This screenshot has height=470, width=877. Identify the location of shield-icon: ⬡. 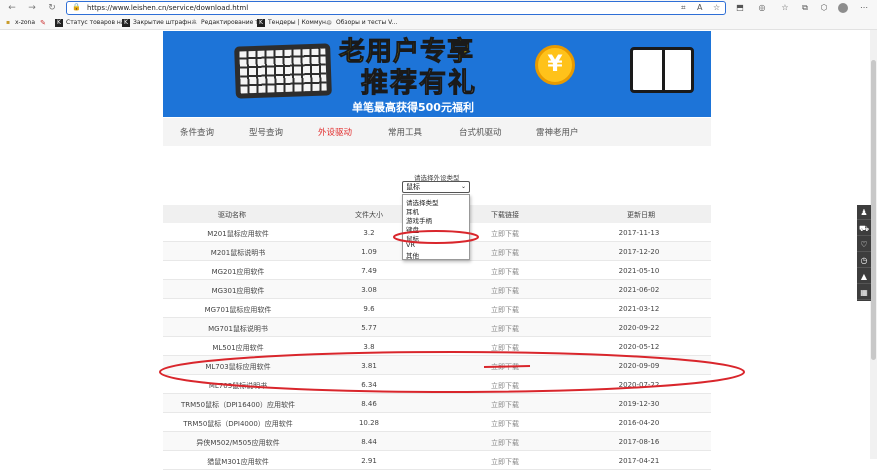
(824, 8).